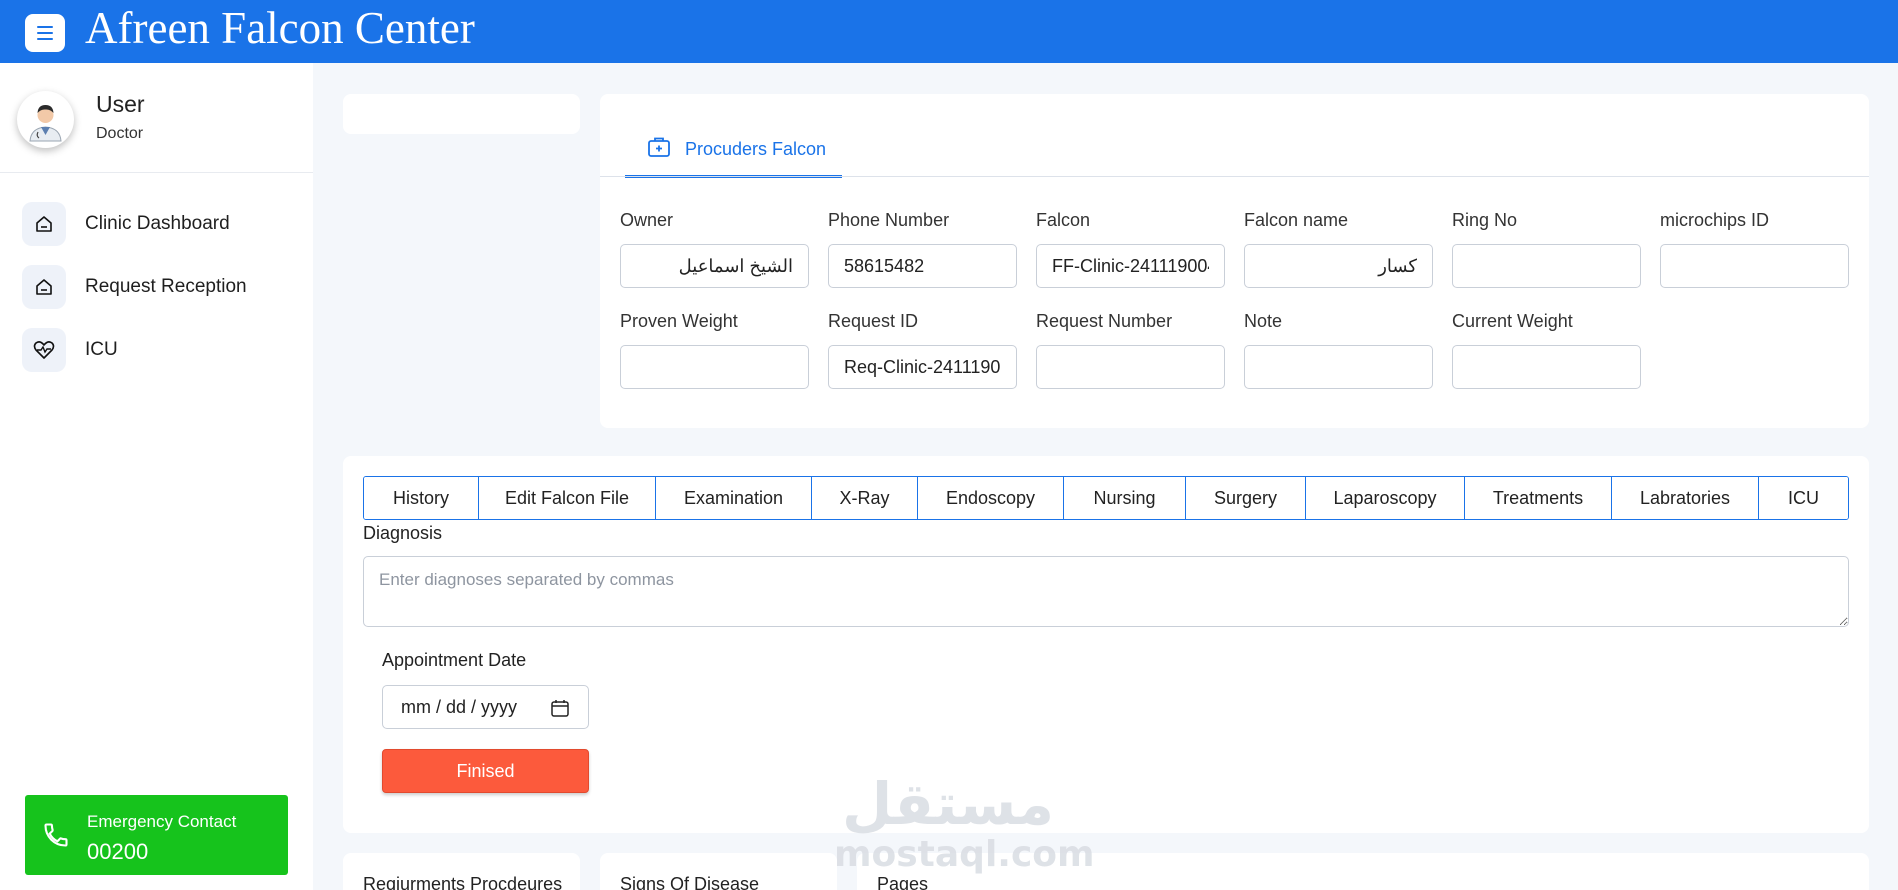 Image resolution: width=1898 pixels, height=890 pixels. Describe the element at coordinates (1263, 321) in the screenshot. I see `note-label: Note` at that location.